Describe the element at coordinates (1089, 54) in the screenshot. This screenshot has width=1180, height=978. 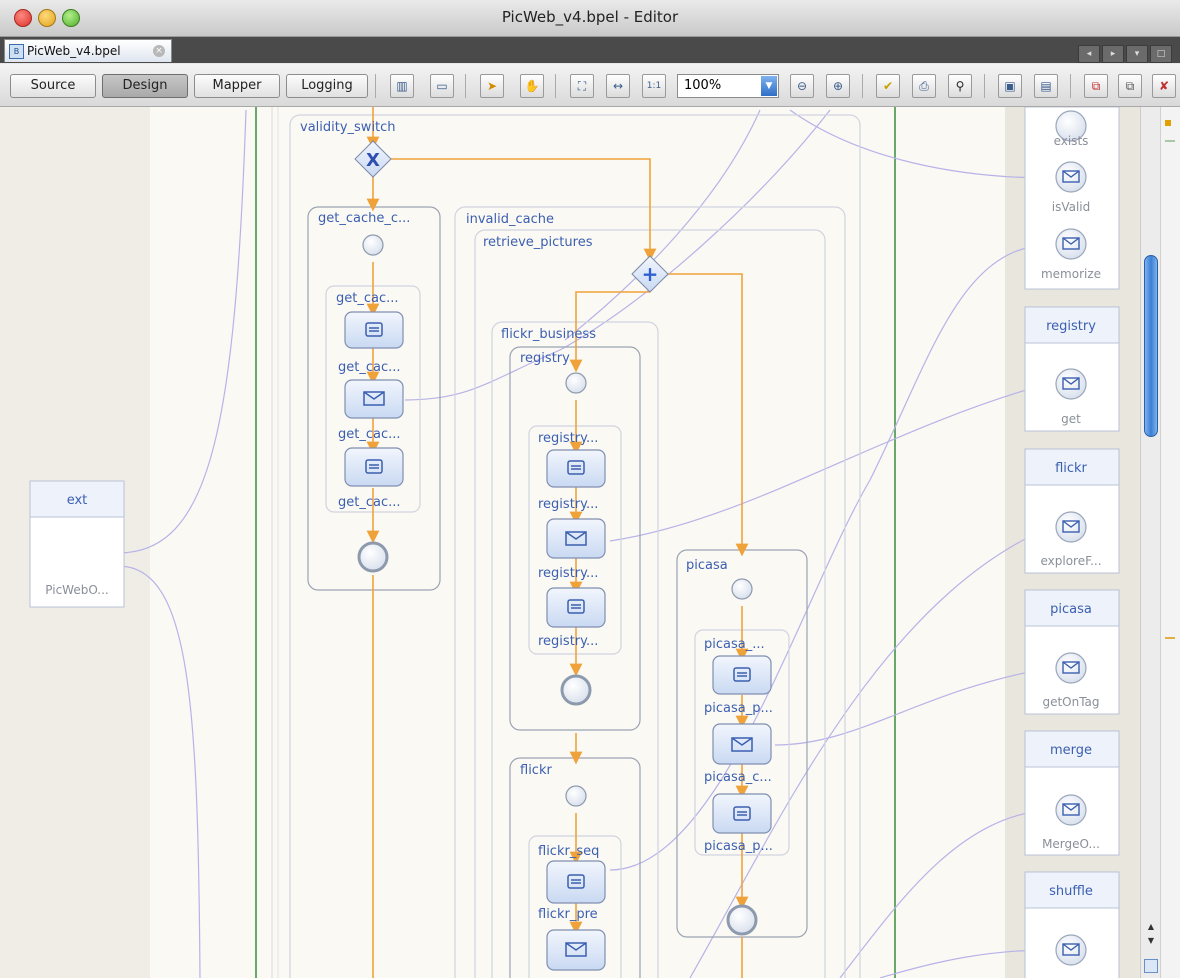
I see `tab-scroll-left-icon: ◂` at that location.